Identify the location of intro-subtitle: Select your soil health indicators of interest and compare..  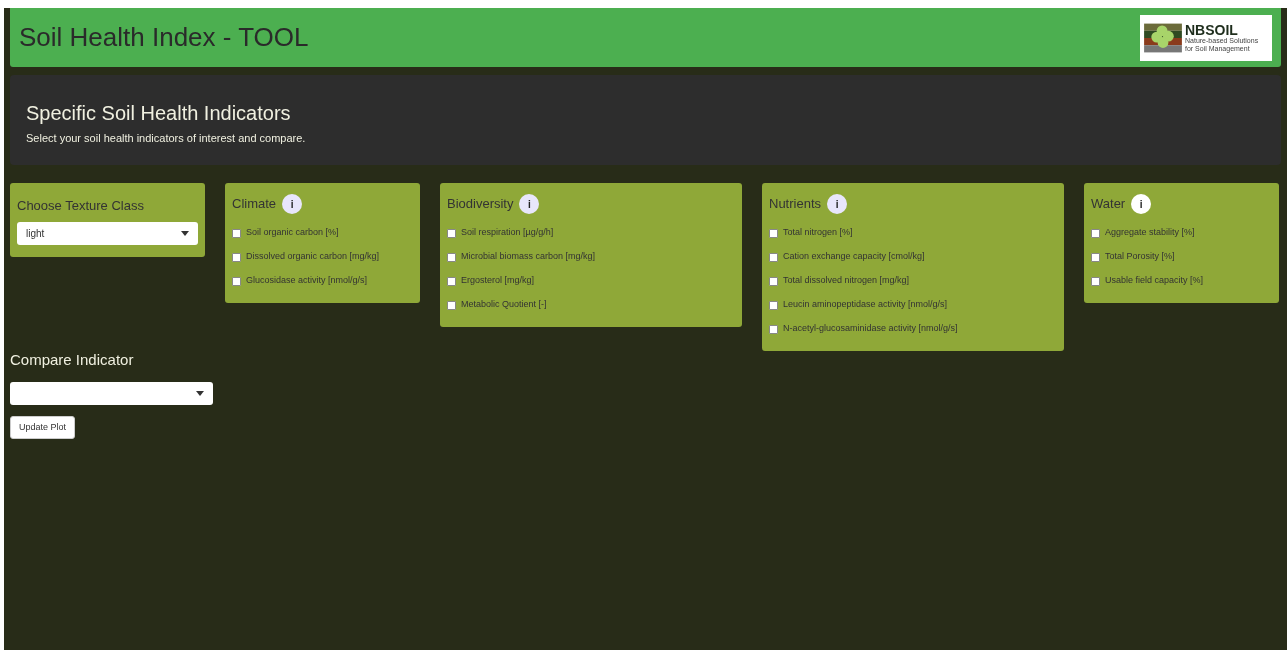
(166, 138).